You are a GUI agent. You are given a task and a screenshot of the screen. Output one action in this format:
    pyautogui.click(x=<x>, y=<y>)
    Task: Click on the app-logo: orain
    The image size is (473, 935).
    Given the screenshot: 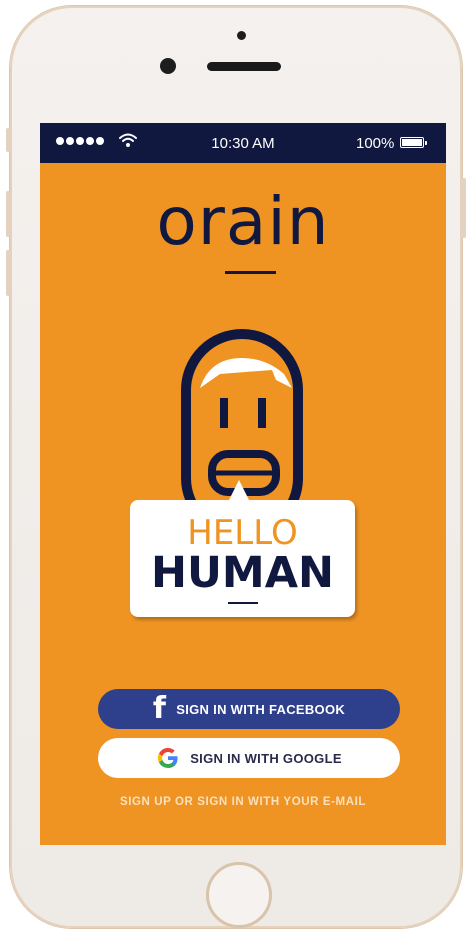 What is the action you would take?
    pyautogui.click(x=243, y=221)
    